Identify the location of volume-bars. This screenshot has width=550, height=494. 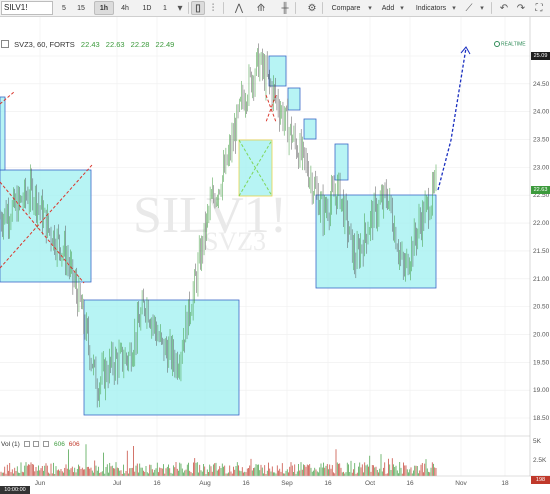
(218, 460).